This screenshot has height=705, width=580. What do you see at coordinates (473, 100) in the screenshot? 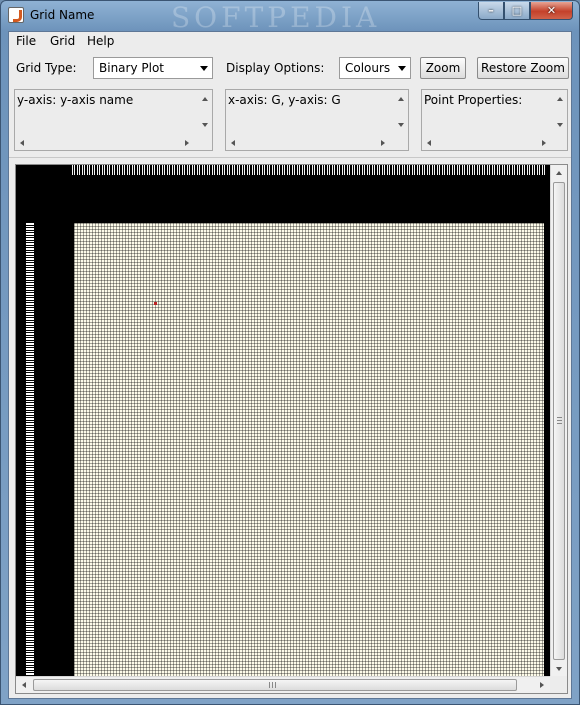
I see `point-properties-text: Point Properties:` at bounding box center [473, 100].